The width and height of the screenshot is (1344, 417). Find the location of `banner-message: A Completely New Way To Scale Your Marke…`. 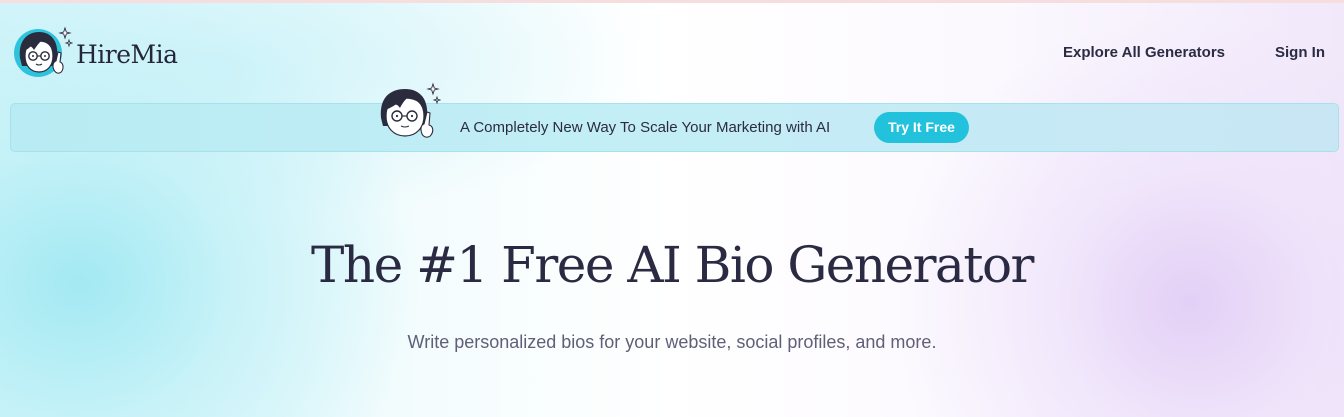

banner-message: A Completely New Way To Scale Your Marke… is located at coordinates (645, 127).